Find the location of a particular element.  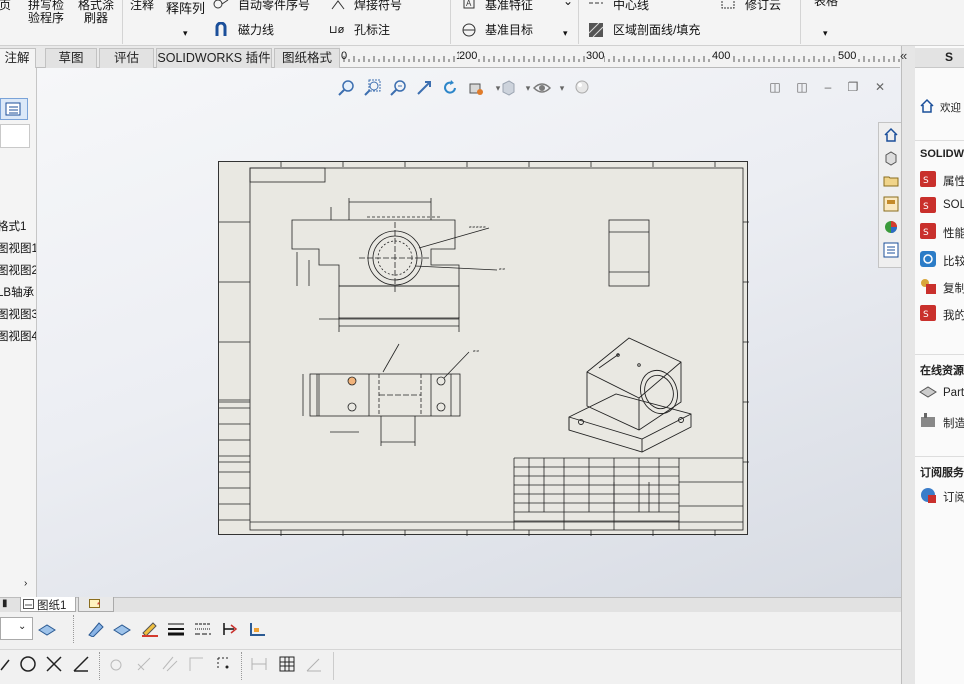

line-color-icon is located at coordinates (96, 629).